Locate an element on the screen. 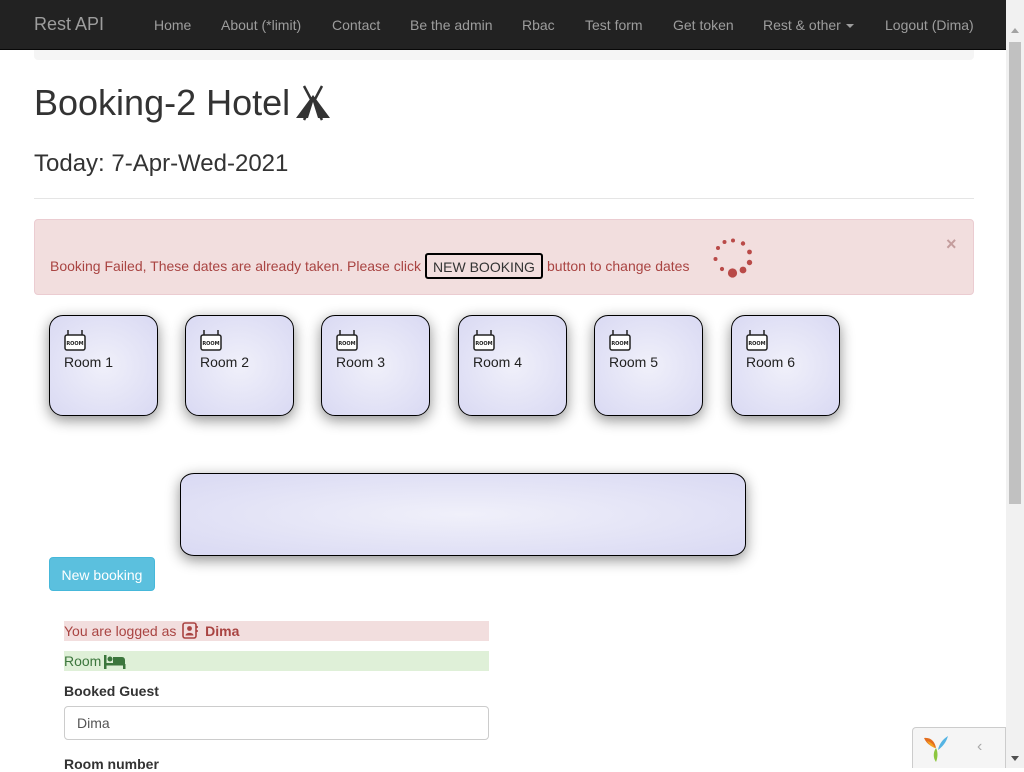  today-date: Today: 7-Apr-Wed-2021 is located at coordinates (161, 163).